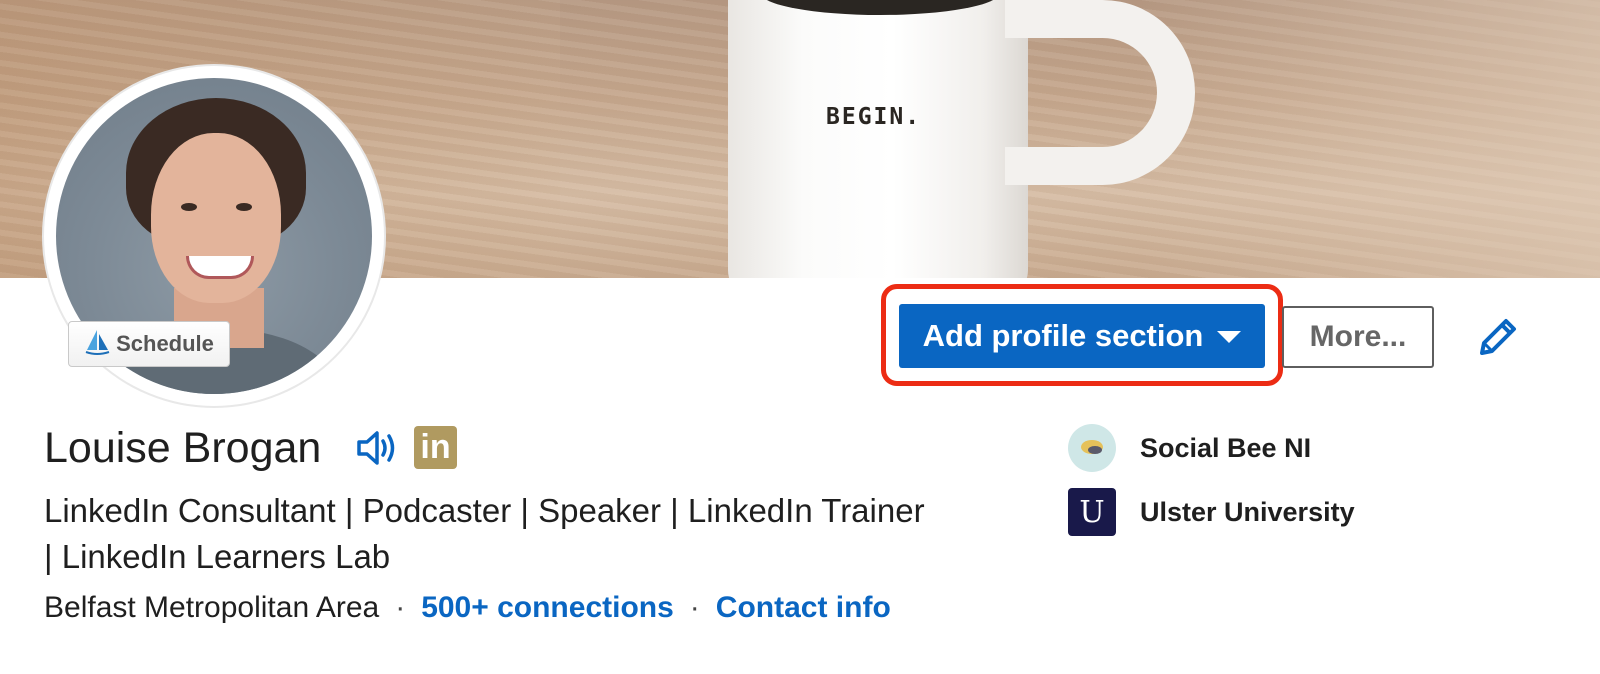  I want to click on org-name: Social Bee NI, so click(1226, 447).